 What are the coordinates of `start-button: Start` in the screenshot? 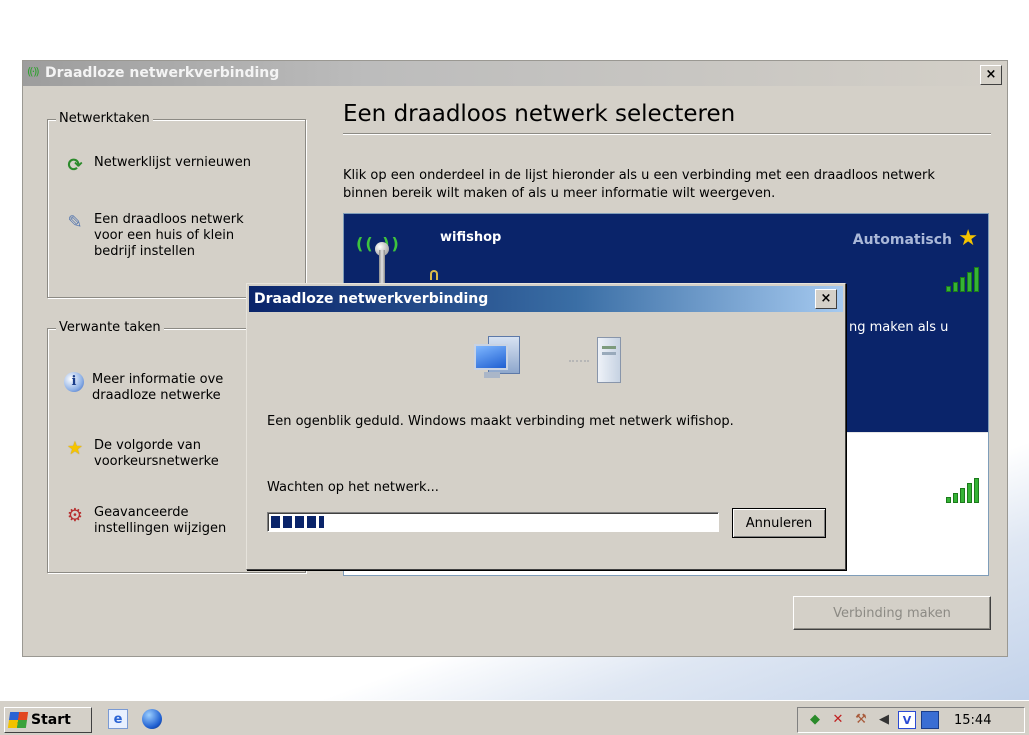 It's located at (48, 720).